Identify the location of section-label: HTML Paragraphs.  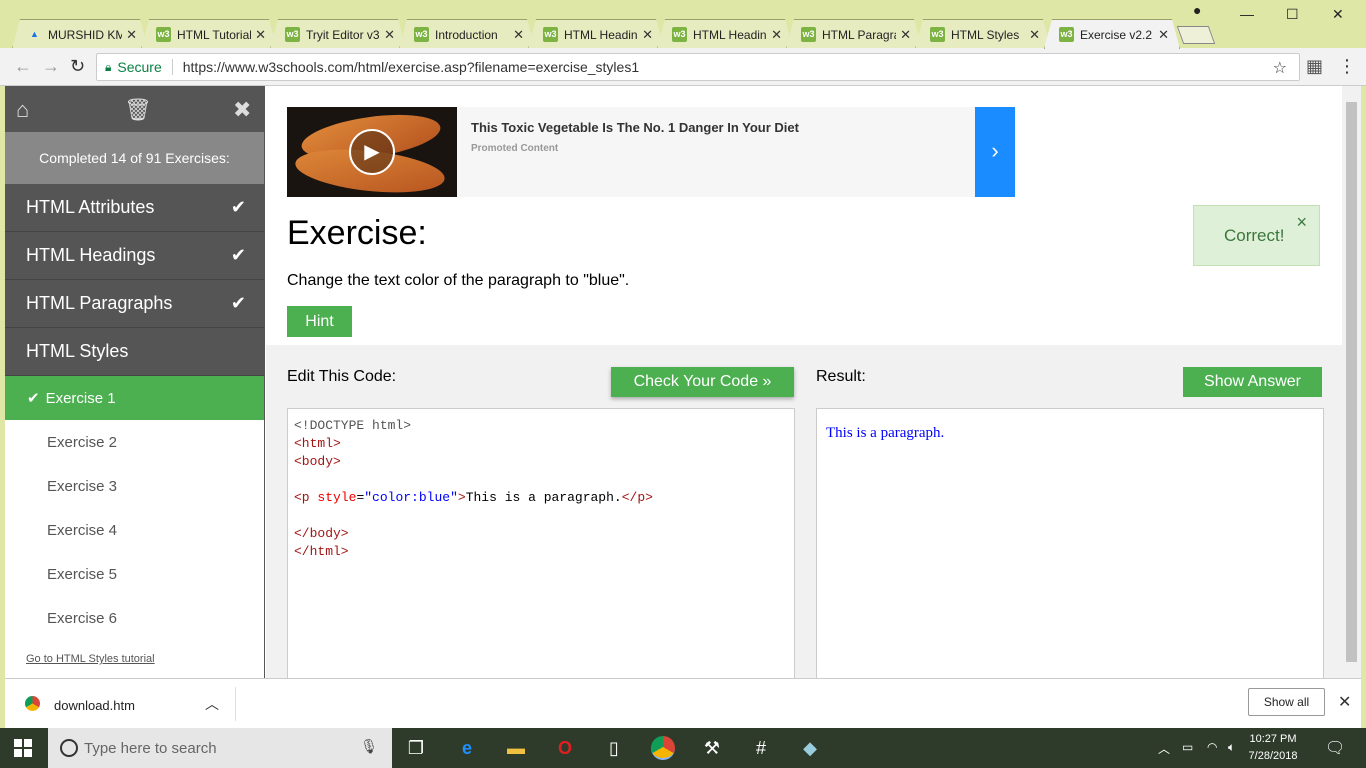
(99, 303).